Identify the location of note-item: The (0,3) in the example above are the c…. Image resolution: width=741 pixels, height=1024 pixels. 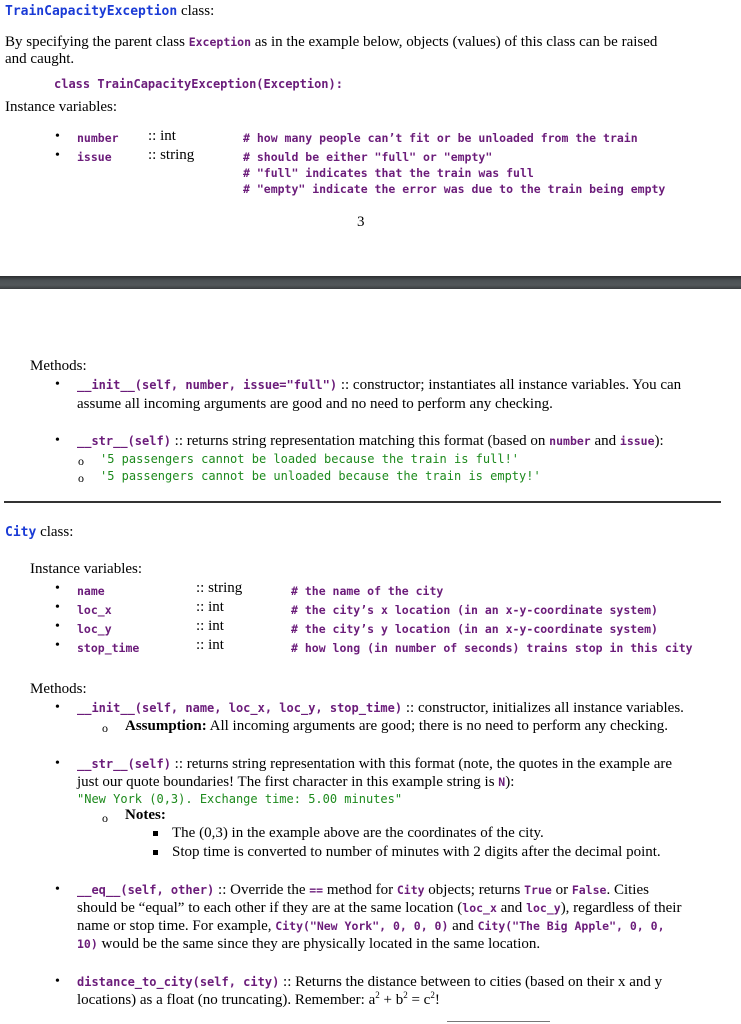
(358, 833).